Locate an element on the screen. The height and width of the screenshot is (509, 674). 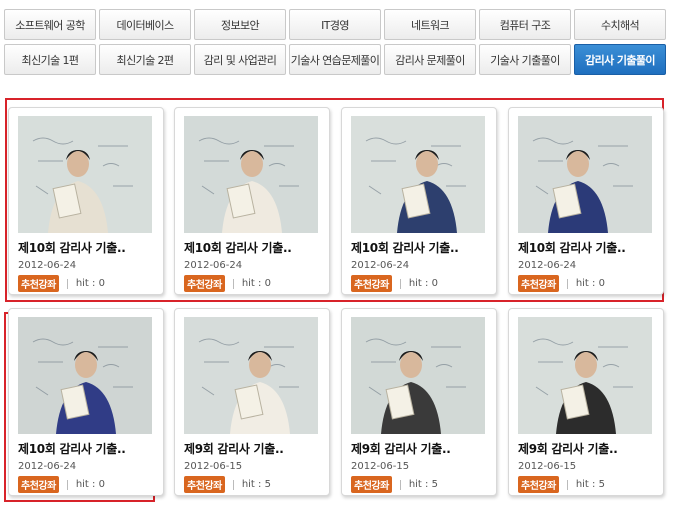
tab-numerical-analysis: 수치해석 is located at coordinates (620, 24).